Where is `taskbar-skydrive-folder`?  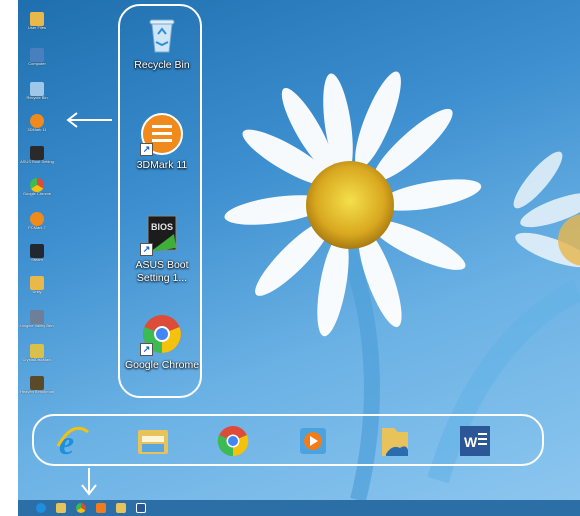 taskbar-skydrive-folder is located at coordinates (395, 441).